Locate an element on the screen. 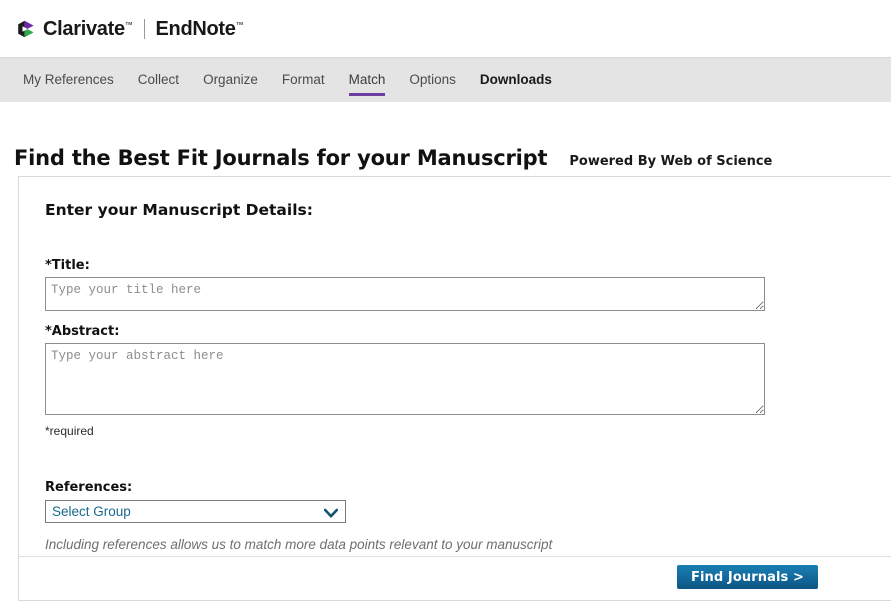 The width and height of the screenshot is (891, 602). references-select-wrap: Select Group is located at coordinates (195, 511).